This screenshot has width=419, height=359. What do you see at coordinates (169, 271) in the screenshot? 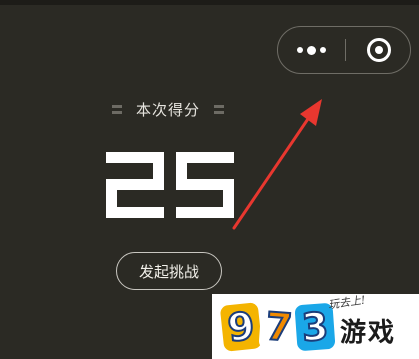
I see `challenge-button: 发起挑战` at bounding box center [169, 271].